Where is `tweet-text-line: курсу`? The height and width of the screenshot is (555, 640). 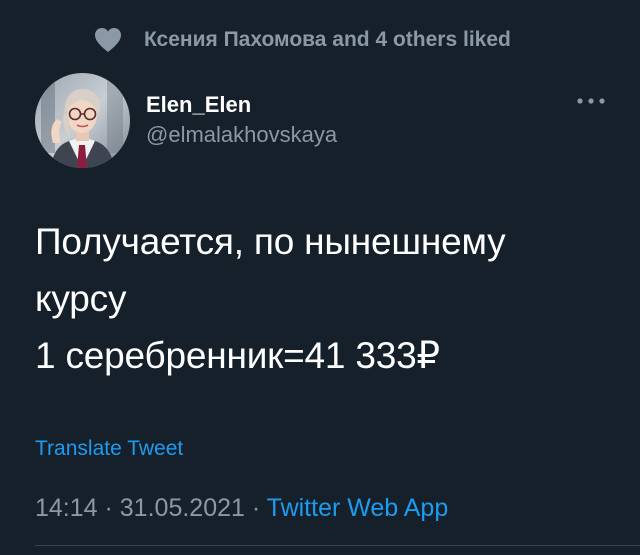 tweet-text-line: курсу is located at coordinates (81, 298).